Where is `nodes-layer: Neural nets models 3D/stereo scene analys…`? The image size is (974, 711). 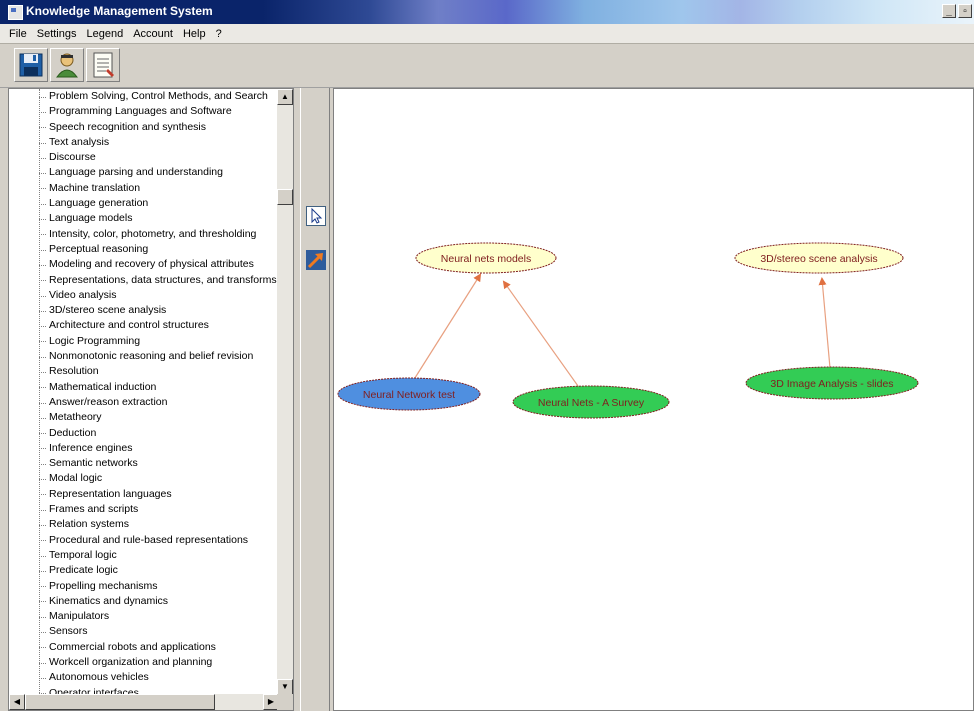
nodes-layer: Neural nets models 3D/stereo scene analys… is located at coordinates (628, 330).